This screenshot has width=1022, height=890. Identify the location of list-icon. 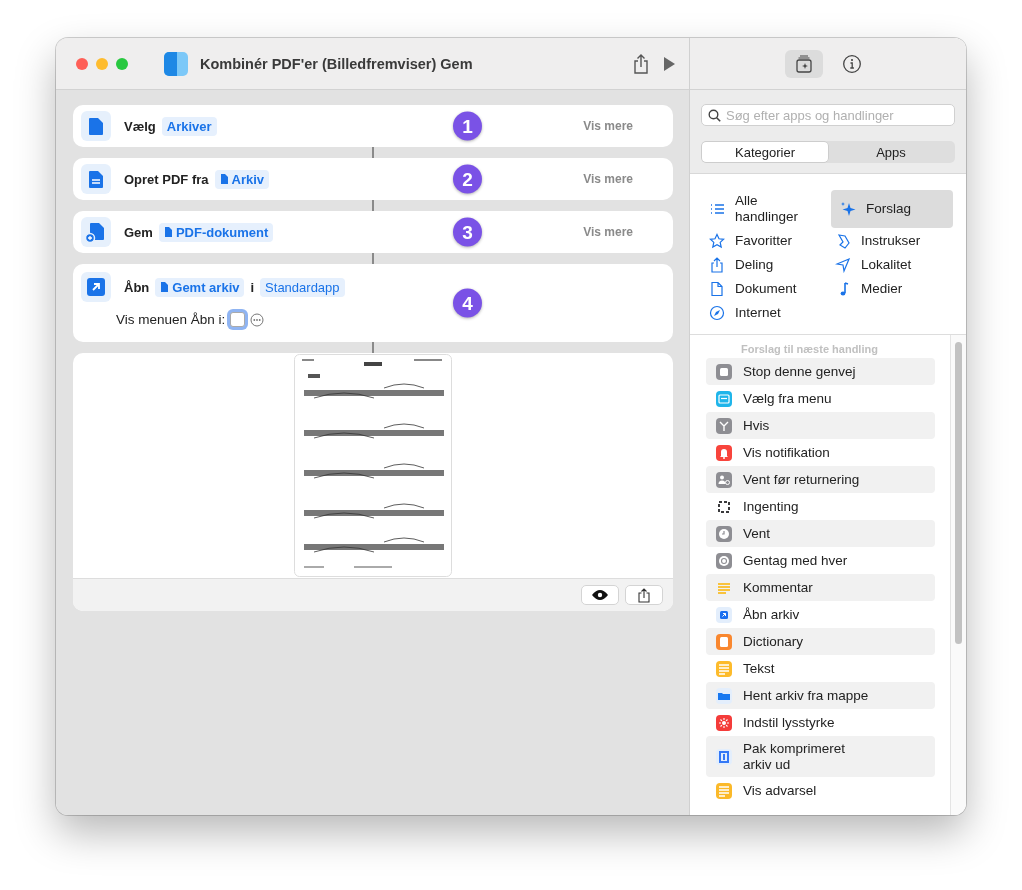
(717, 209).